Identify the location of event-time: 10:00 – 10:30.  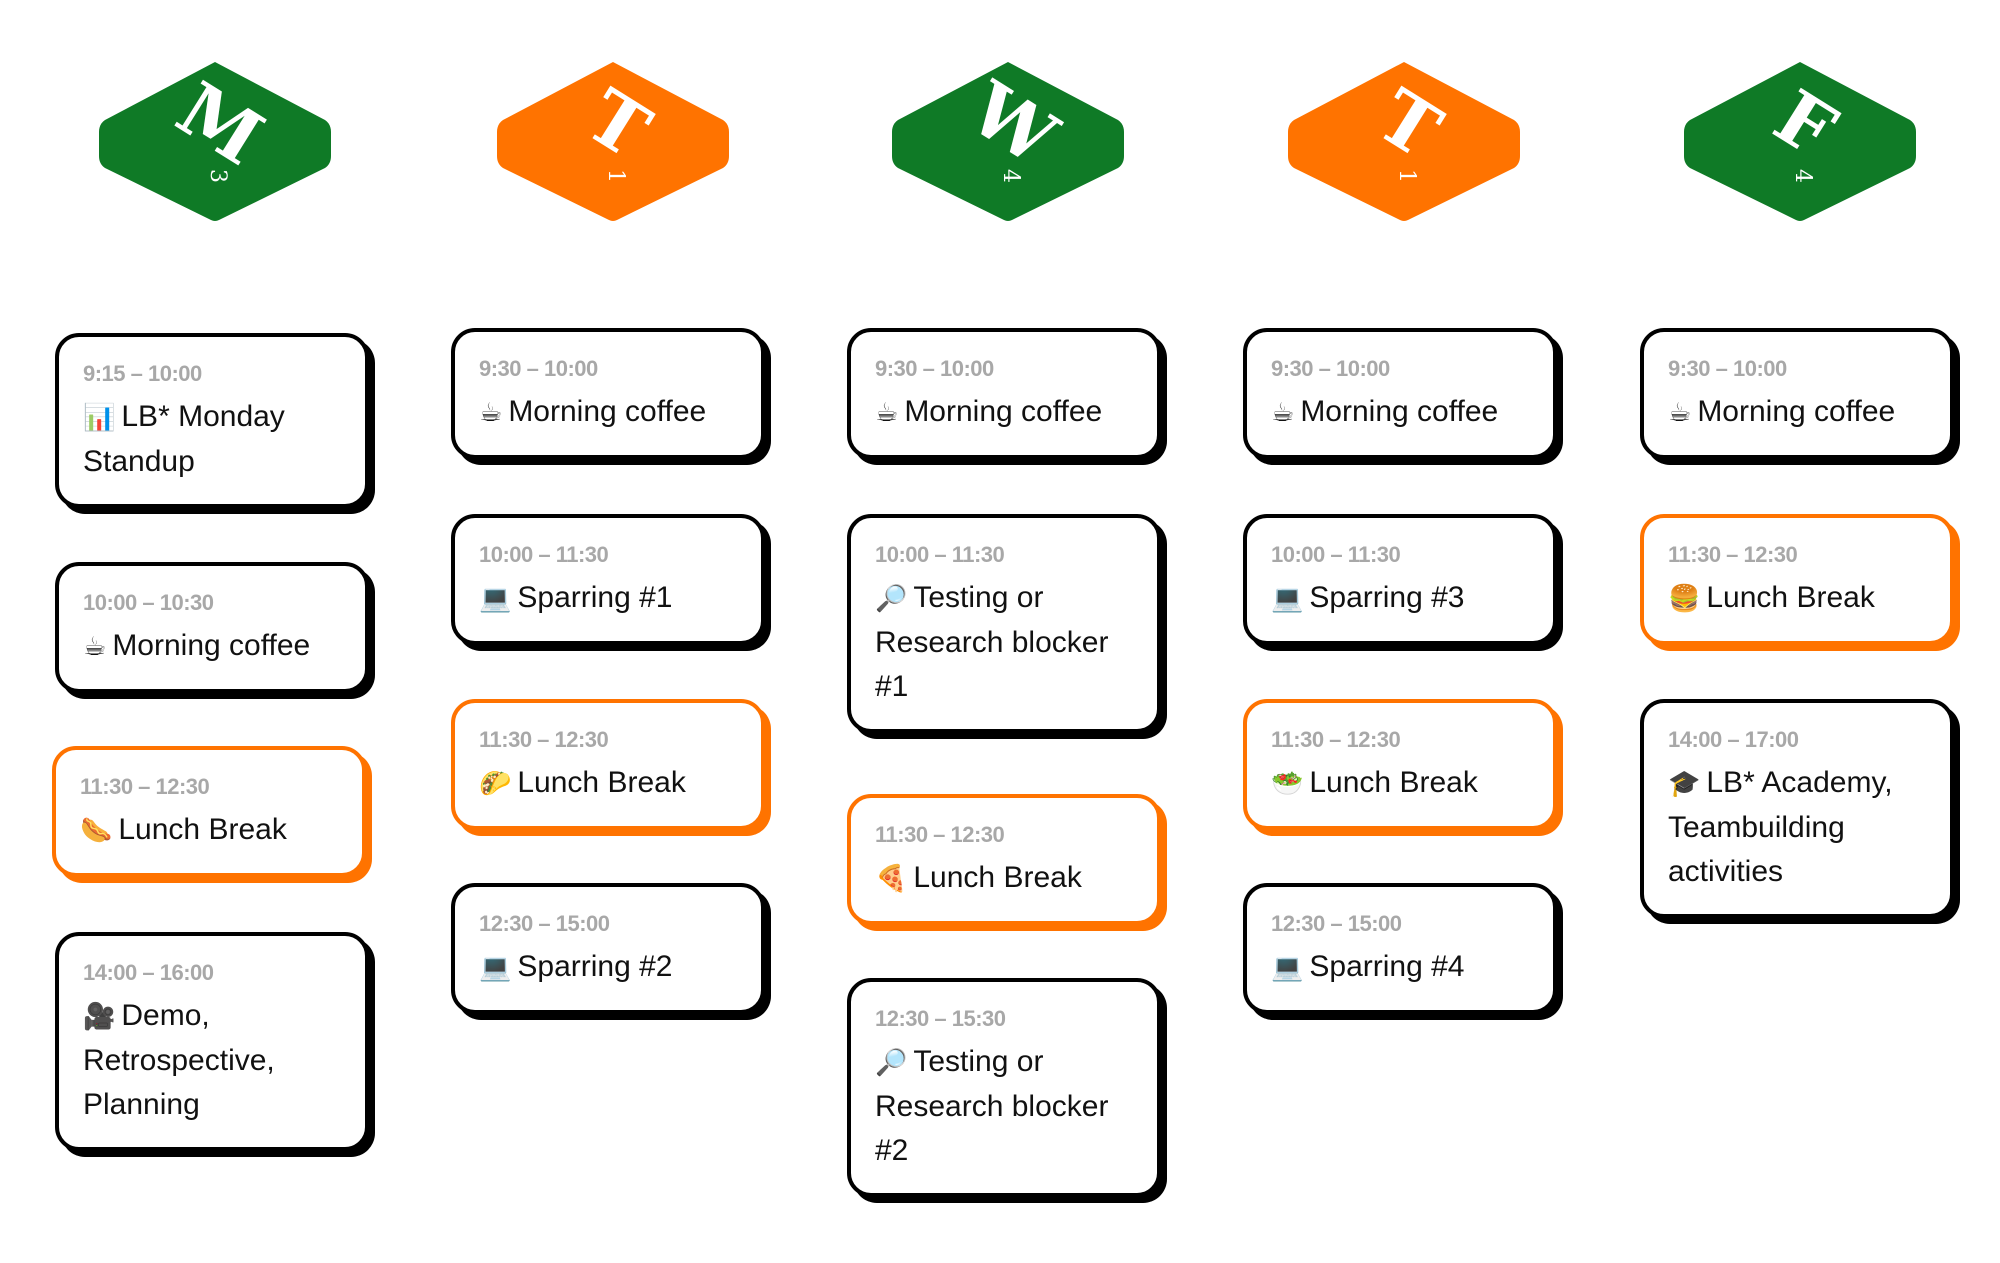
(148, 602).